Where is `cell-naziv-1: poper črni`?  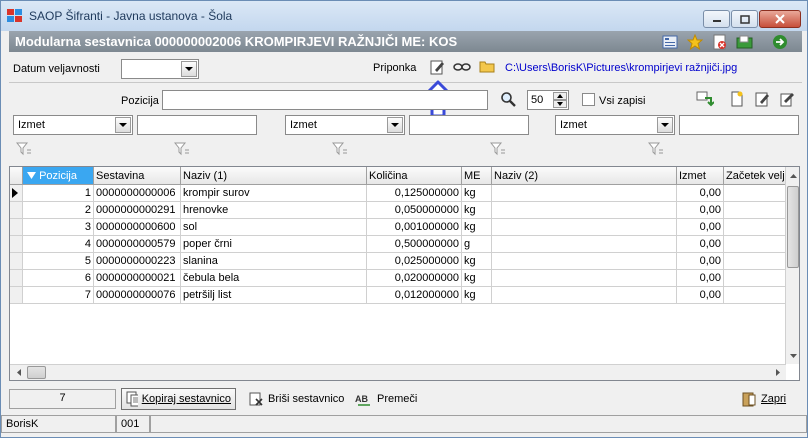
cell-naziv-1: poper črni is located at coordinates (274, 244).